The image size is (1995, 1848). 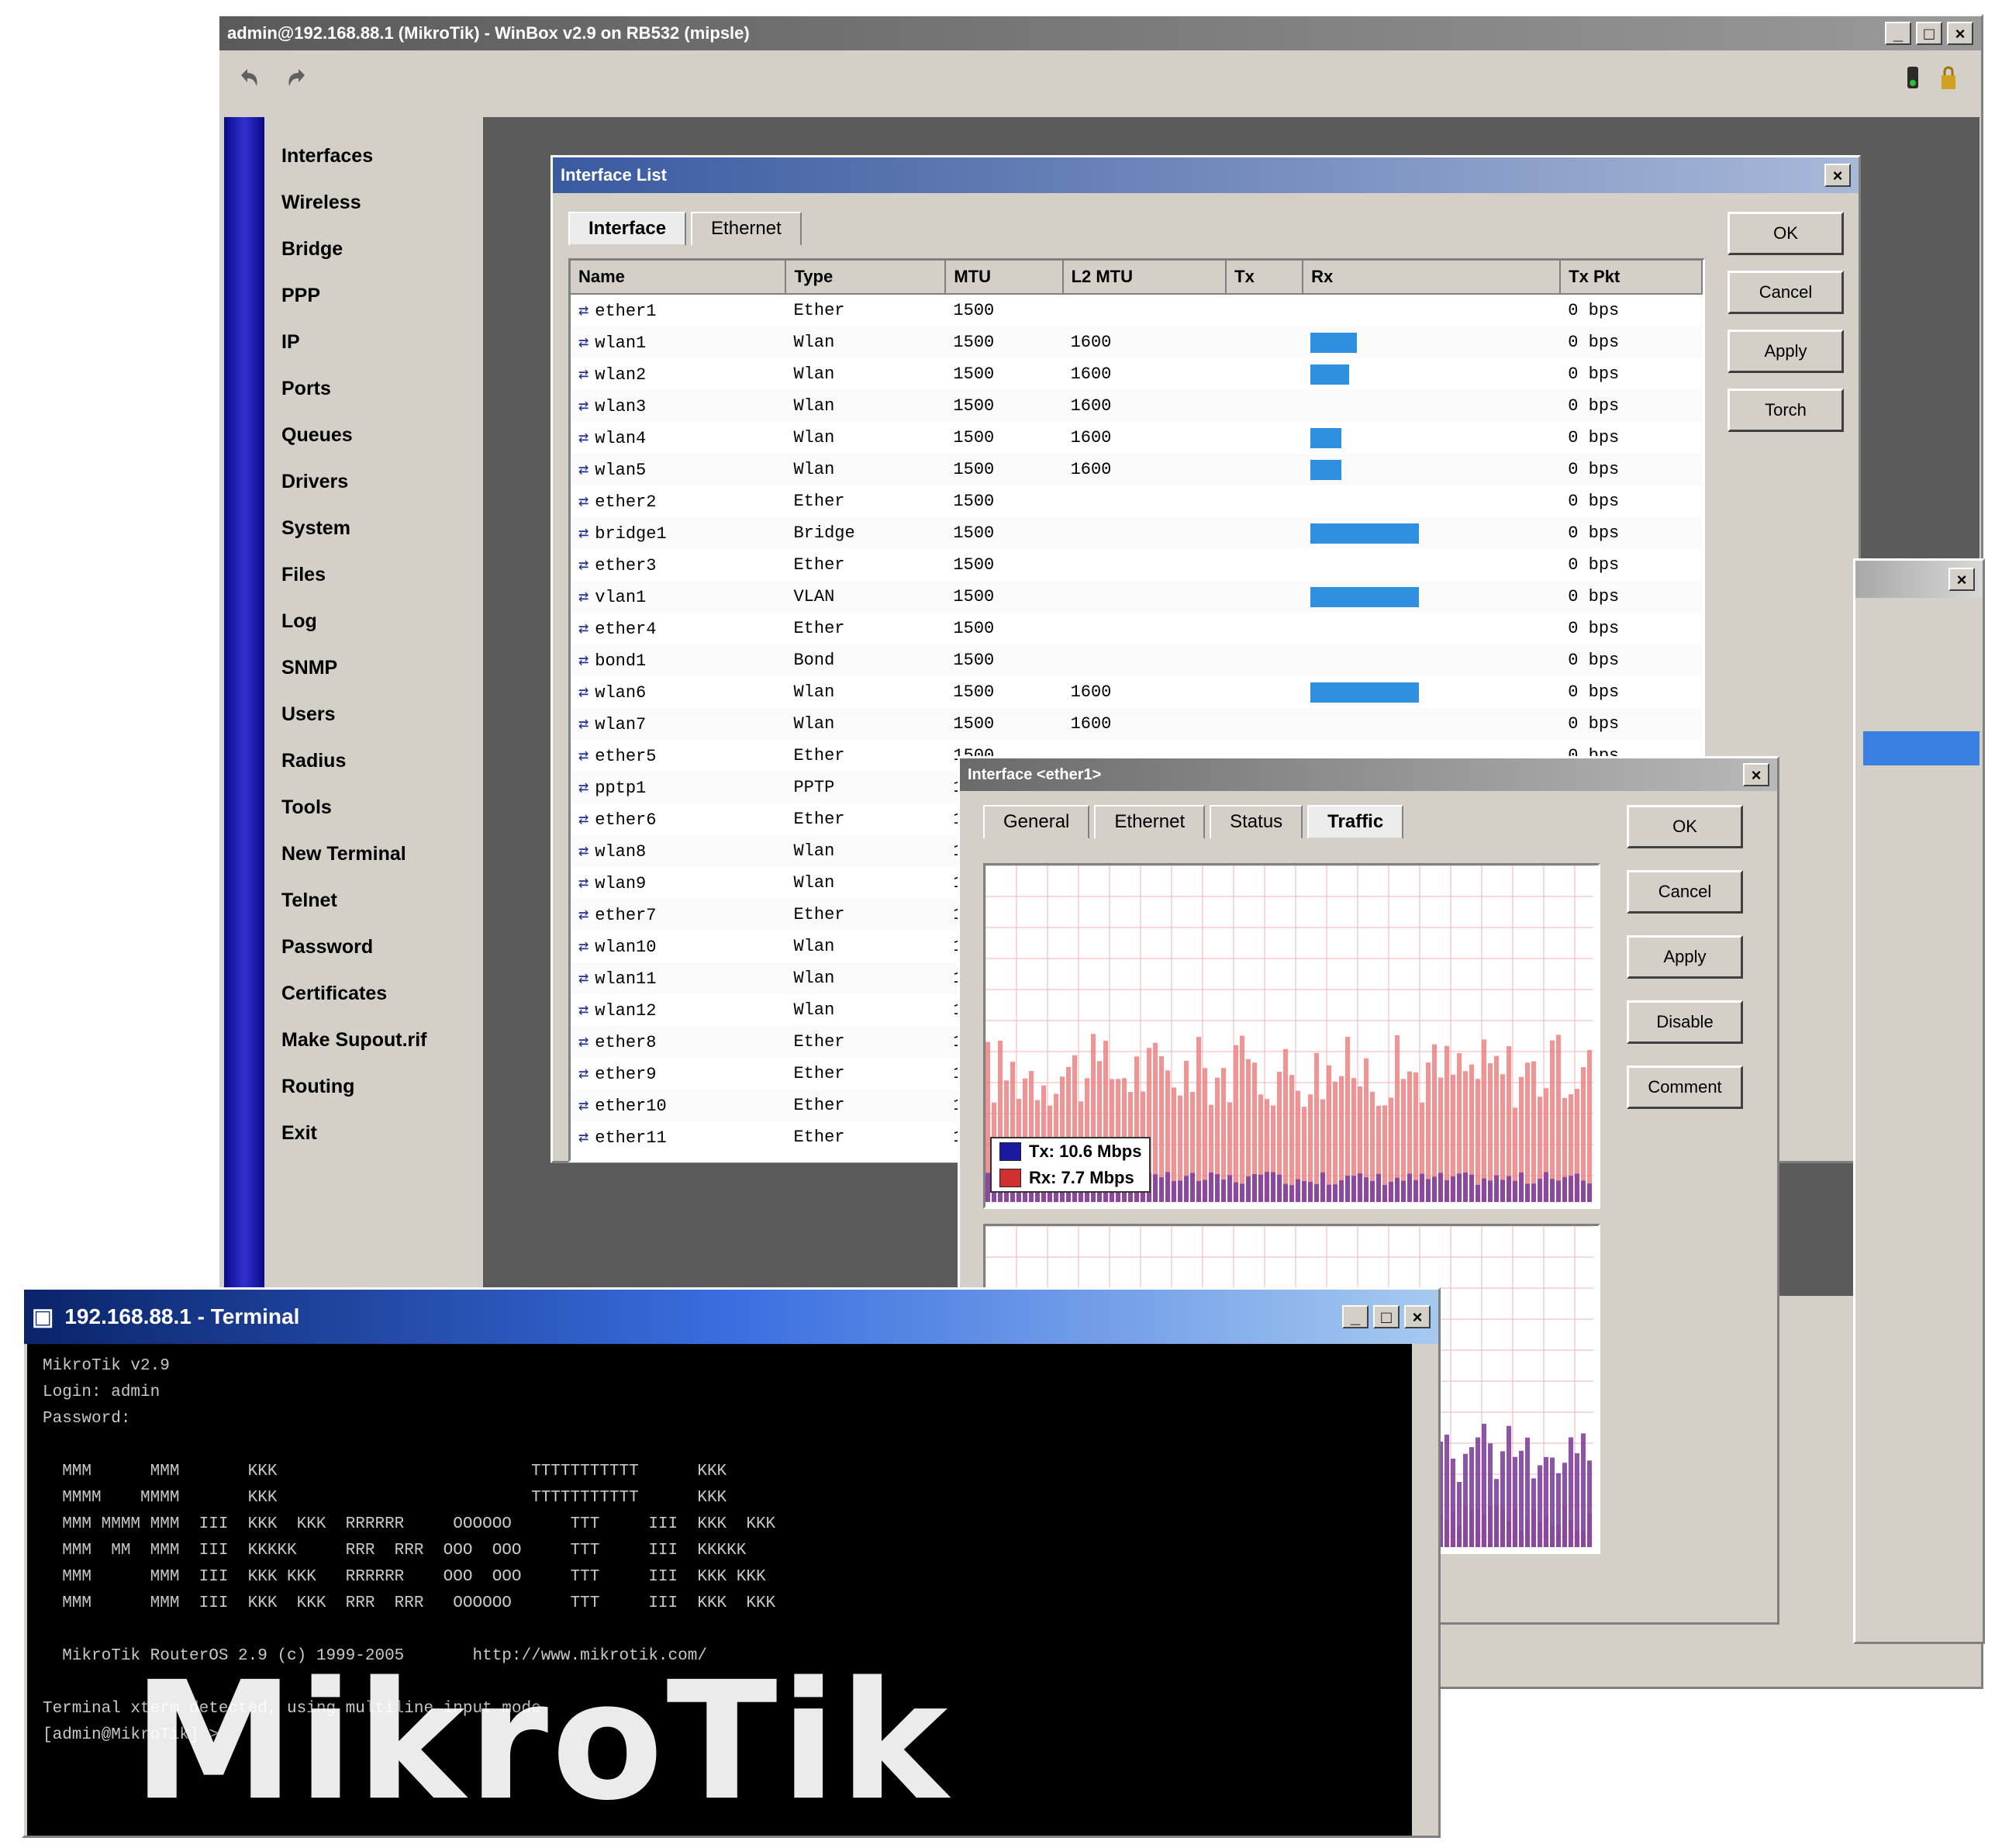 What do you see at coordinates (1368, 774) in the screenshot?
I see `traffic-titlebar: Interface <ether1> ×` at bounding box center [1368, 774].